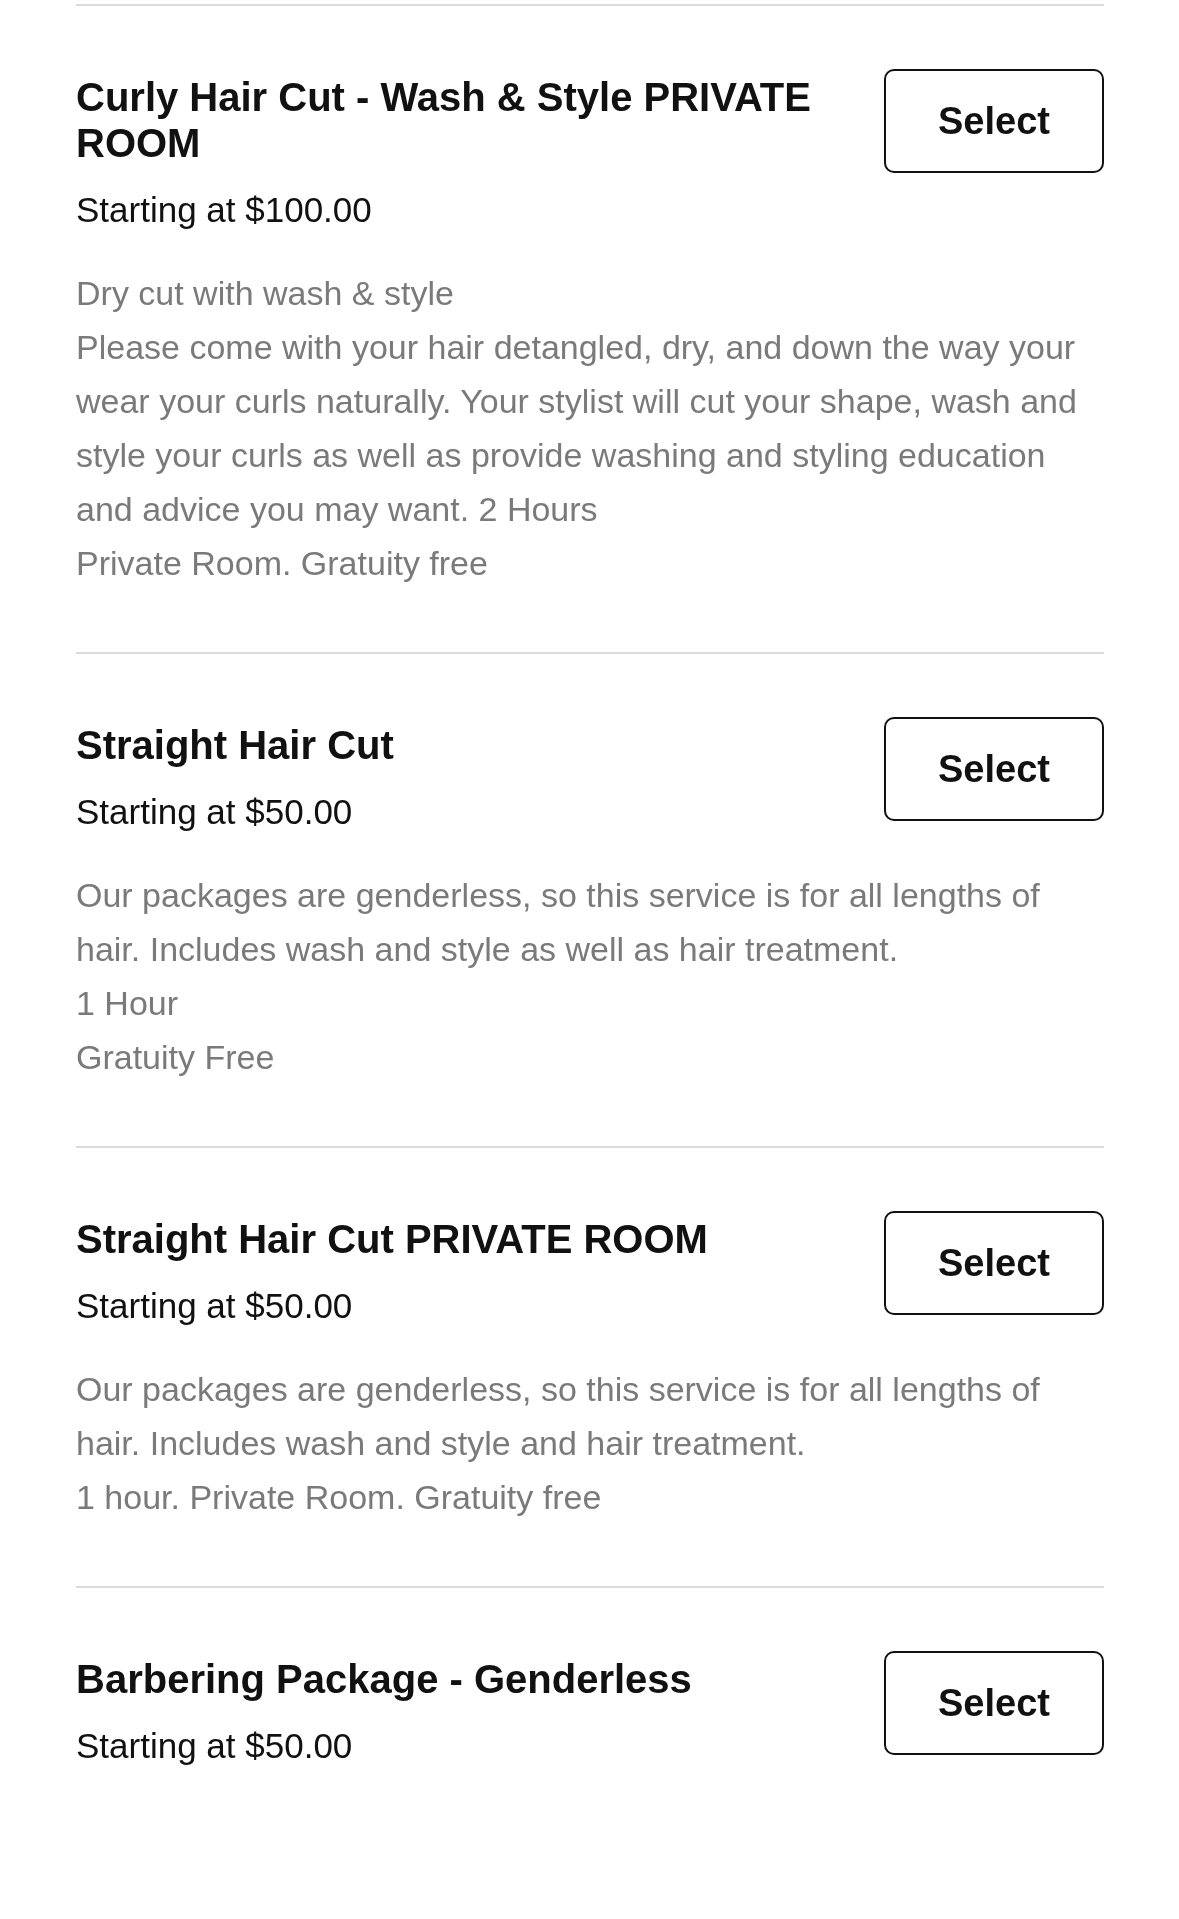 The height and width of the screenshot is (1919, 1179). I want to click on service-description: Dry cut with wash & style, so click(265, 293).